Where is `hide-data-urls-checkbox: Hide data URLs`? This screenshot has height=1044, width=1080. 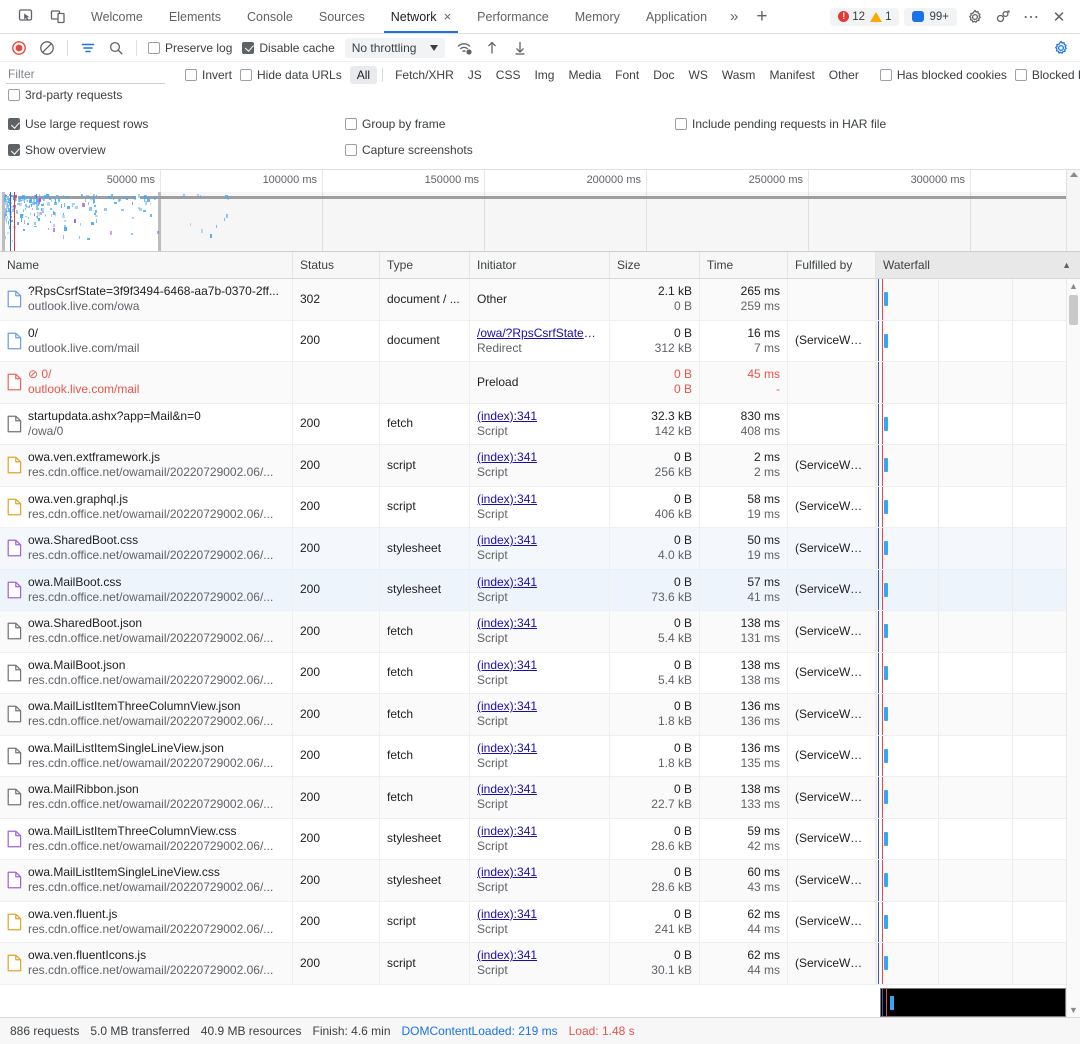 hide-data-urls-checkbox: Hide data URLs is located at coordinates (291, 75).